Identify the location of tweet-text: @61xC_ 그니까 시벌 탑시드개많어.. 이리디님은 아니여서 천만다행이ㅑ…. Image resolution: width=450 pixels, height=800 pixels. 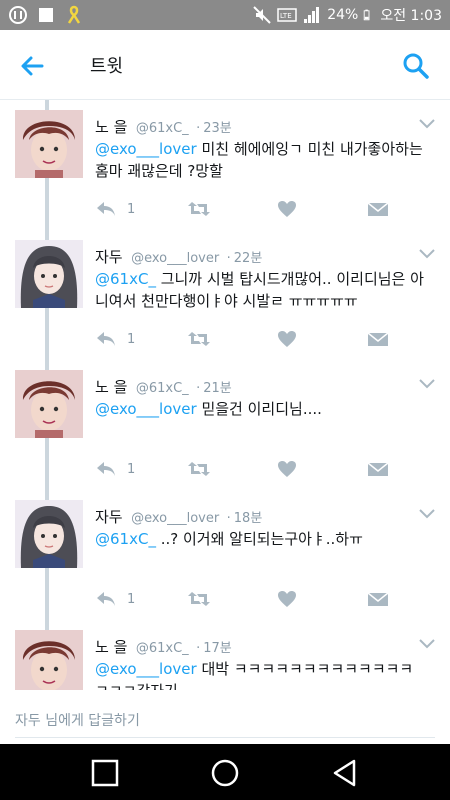
(260, 290).